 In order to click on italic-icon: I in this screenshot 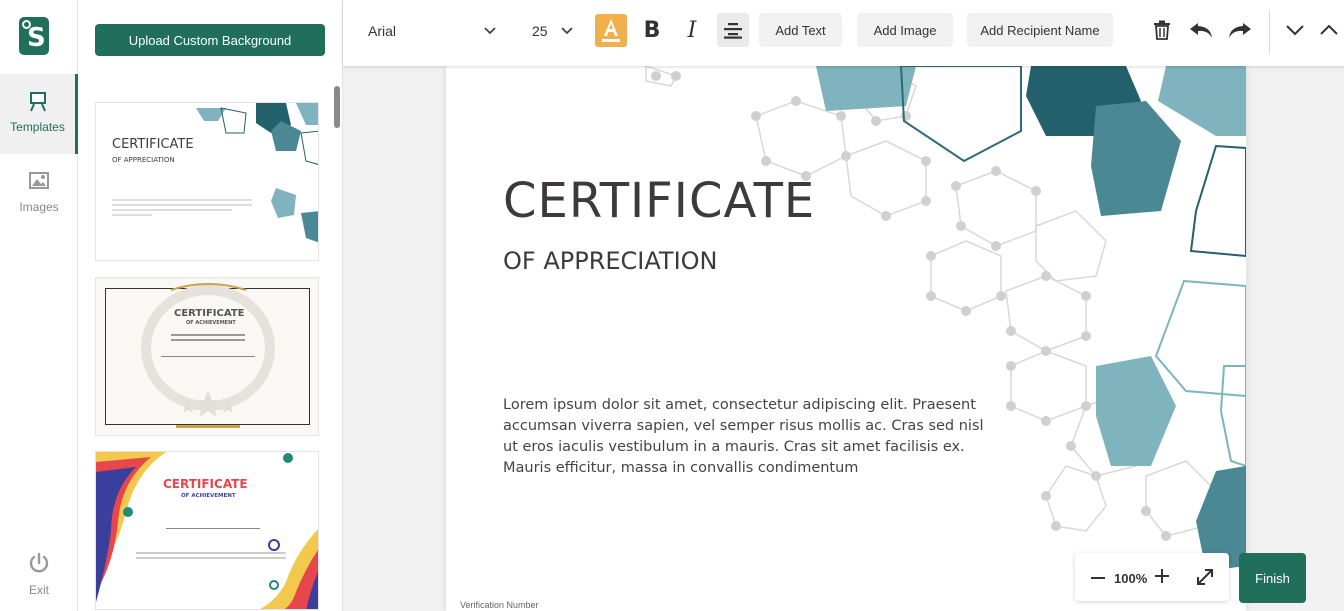, I will do `click(692, 30)`.